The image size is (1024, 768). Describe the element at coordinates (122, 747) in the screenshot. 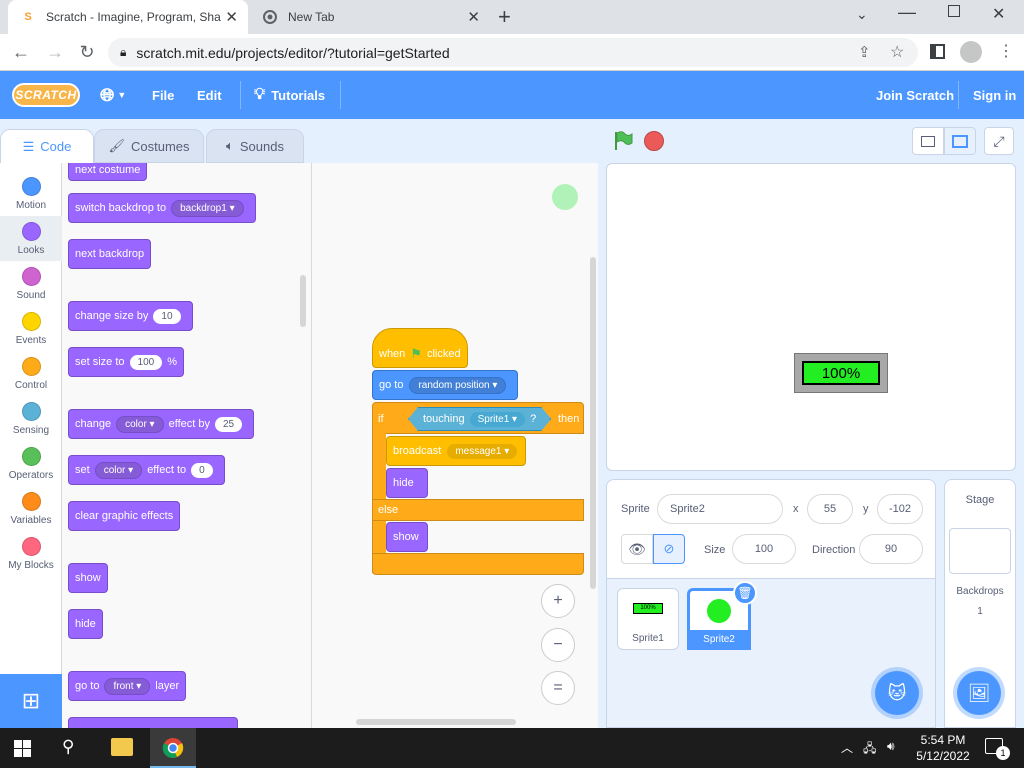

I see `file-explorer-icon` at that location.